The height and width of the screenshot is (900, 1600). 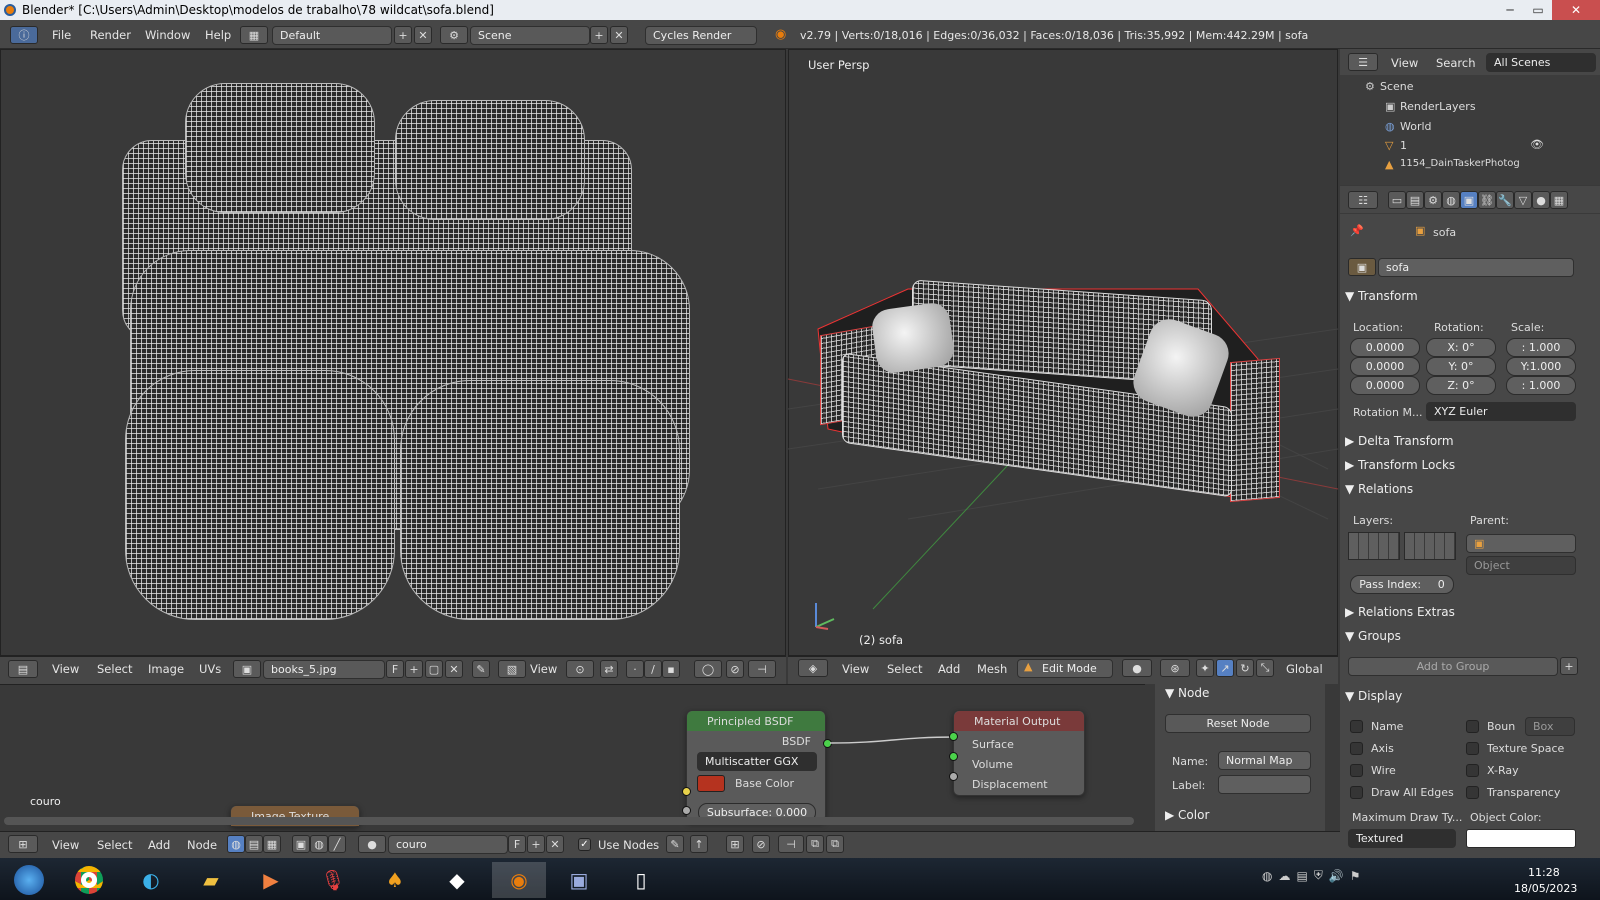 I want to click on vertex-select-icon: ·, so click(x=635, y=669).